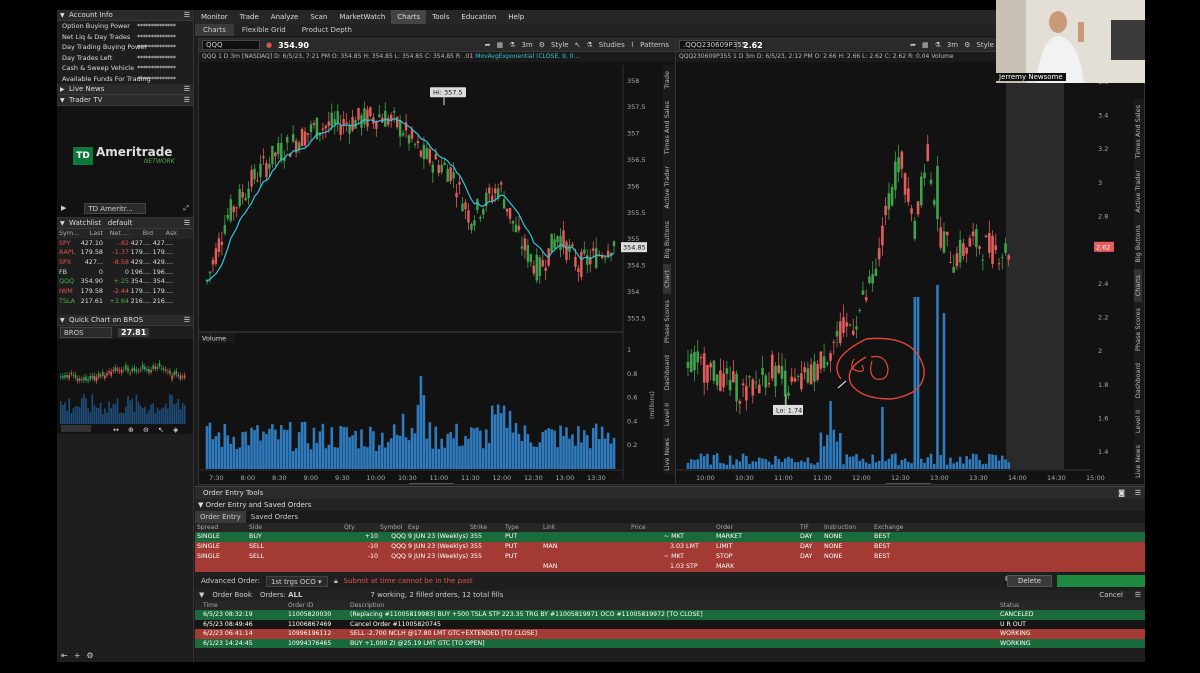 This screenshot has width=1200, height=673. I want to click on quick-chart-canvas: ↔ ⊕ ⊖ ↖ ◈, so click(125, 386).